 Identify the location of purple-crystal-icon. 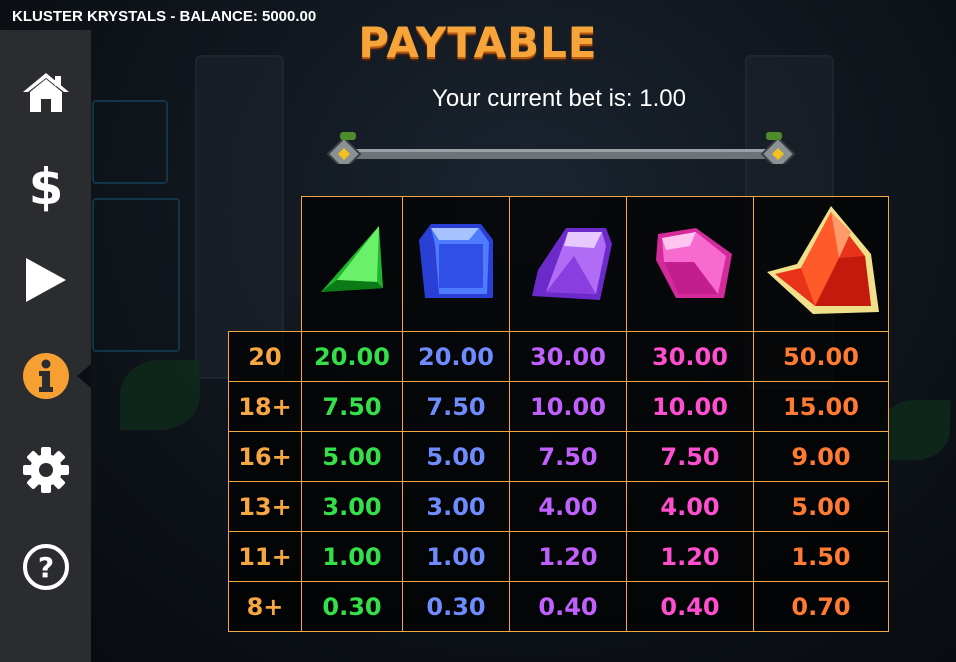
(572, 264).